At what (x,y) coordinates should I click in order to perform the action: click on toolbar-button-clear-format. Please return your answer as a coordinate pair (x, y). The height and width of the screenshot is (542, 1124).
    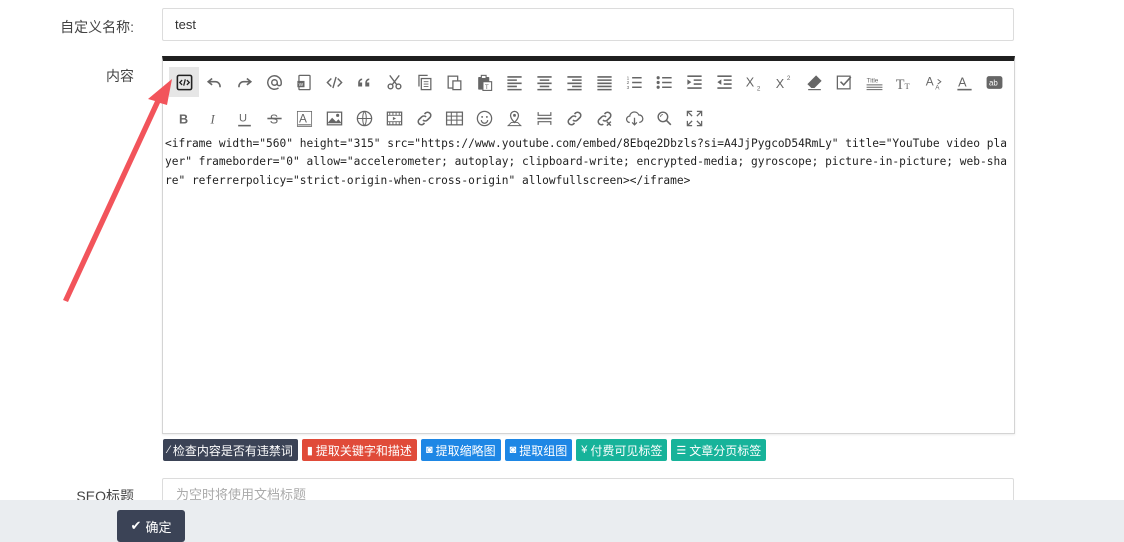
    Looking at the image, I should click on (814, 82).